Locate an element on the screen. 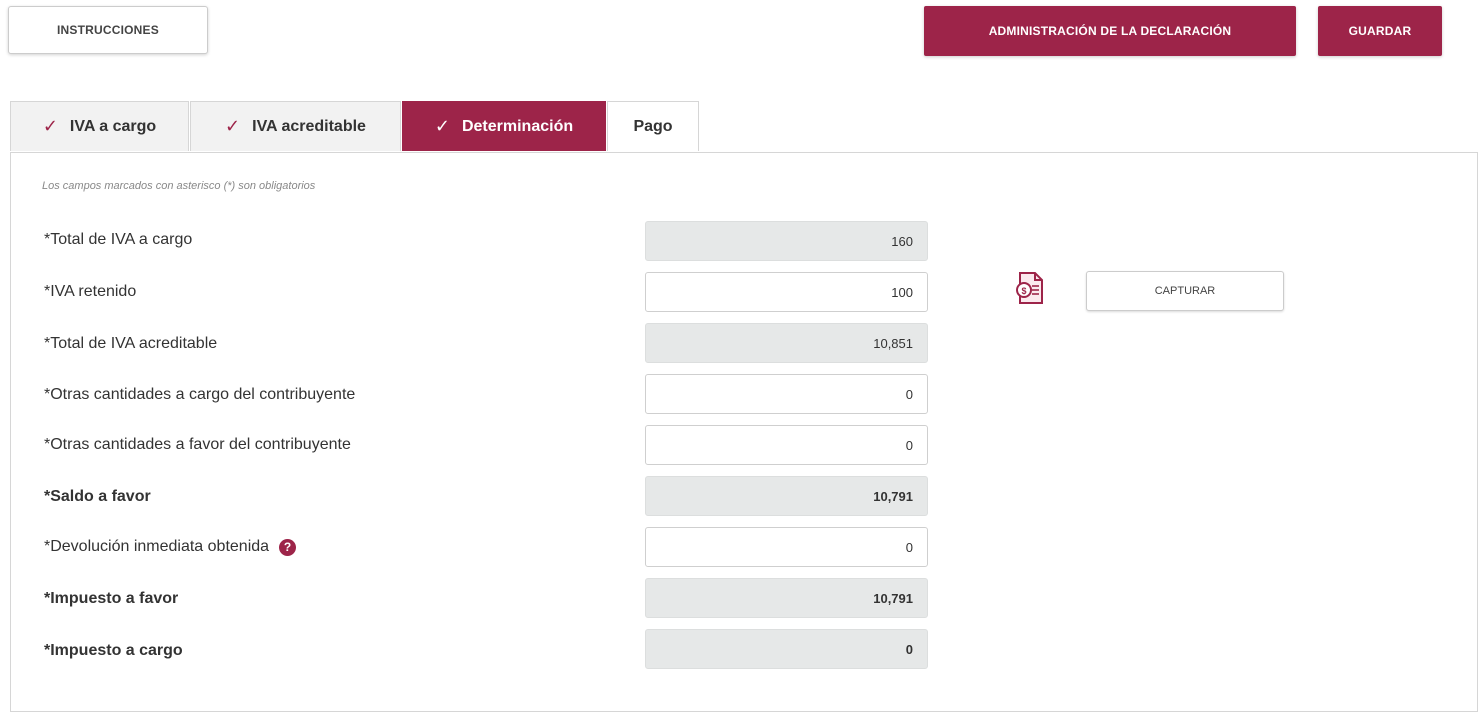  label-impuesto-a-favor: *Impuesto a favor is located at coordinates (111, 598).